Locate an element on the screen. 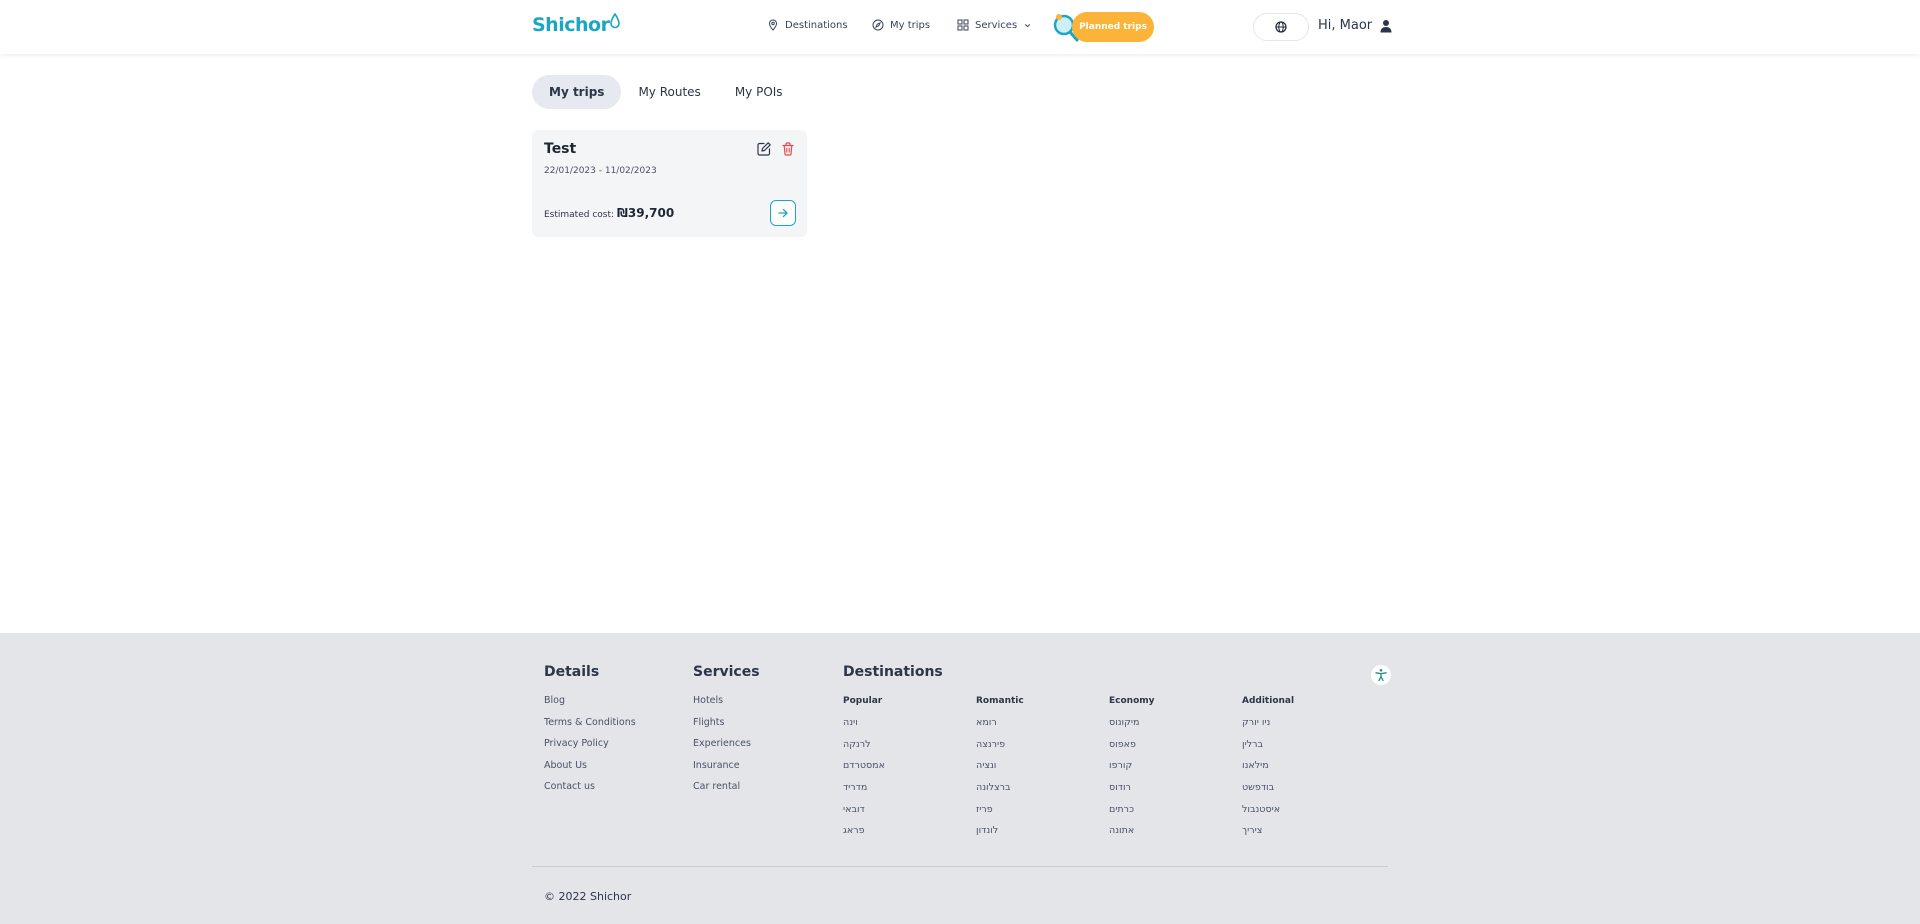 This screenshot has height=924, width=1920. nav-services: Services is located at coordinates (994, 25).